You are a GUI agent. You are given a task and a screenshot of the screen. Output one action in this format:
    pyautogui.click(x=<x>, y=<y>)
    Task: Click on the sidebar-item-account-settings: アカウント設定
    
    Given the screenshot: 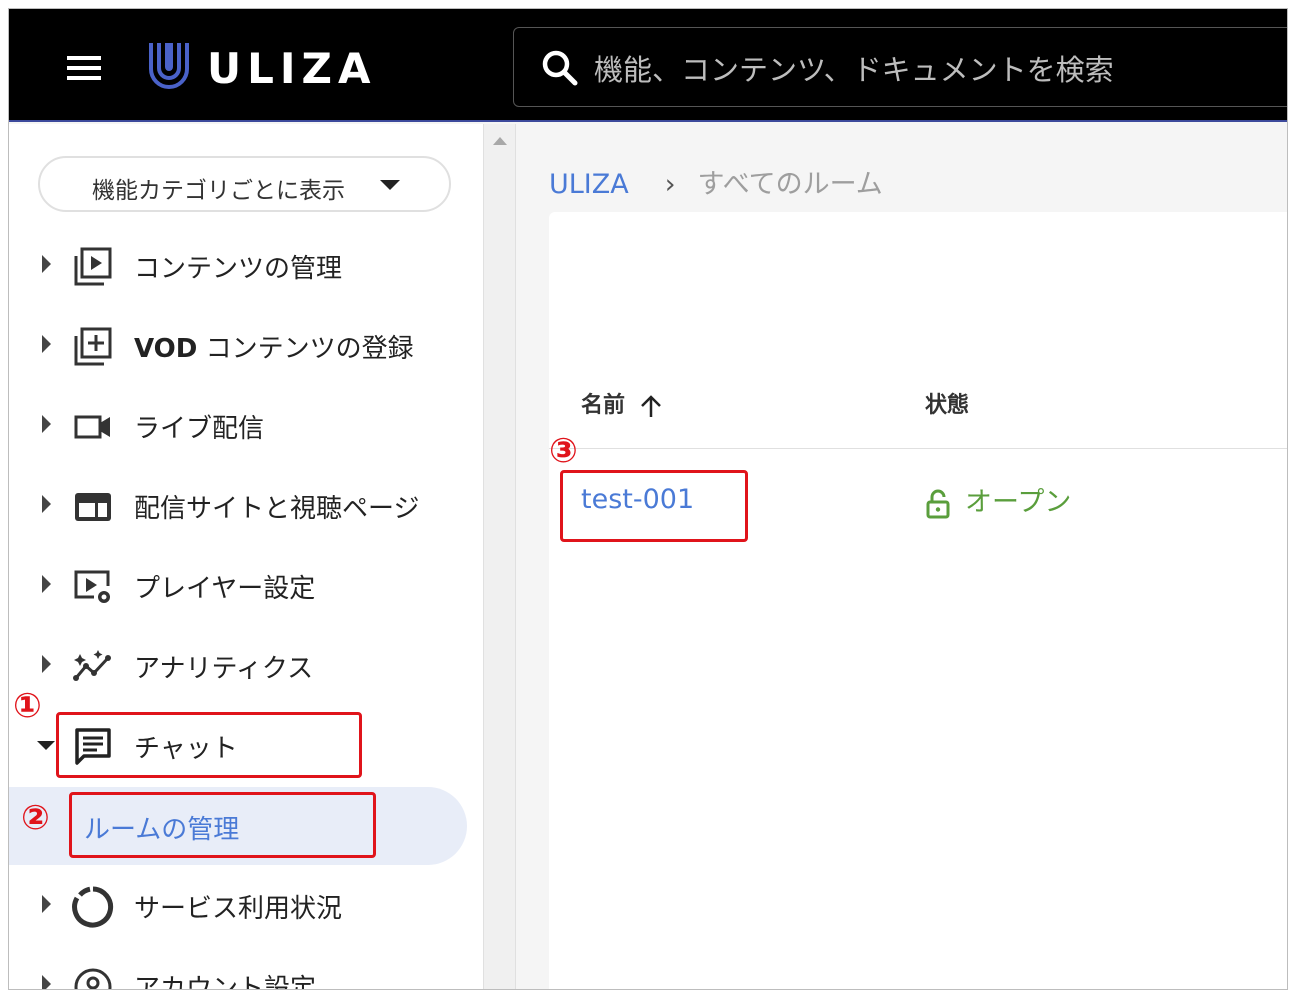 What is the action you would take?
    pyautogui.click(x=246, y=970)
    